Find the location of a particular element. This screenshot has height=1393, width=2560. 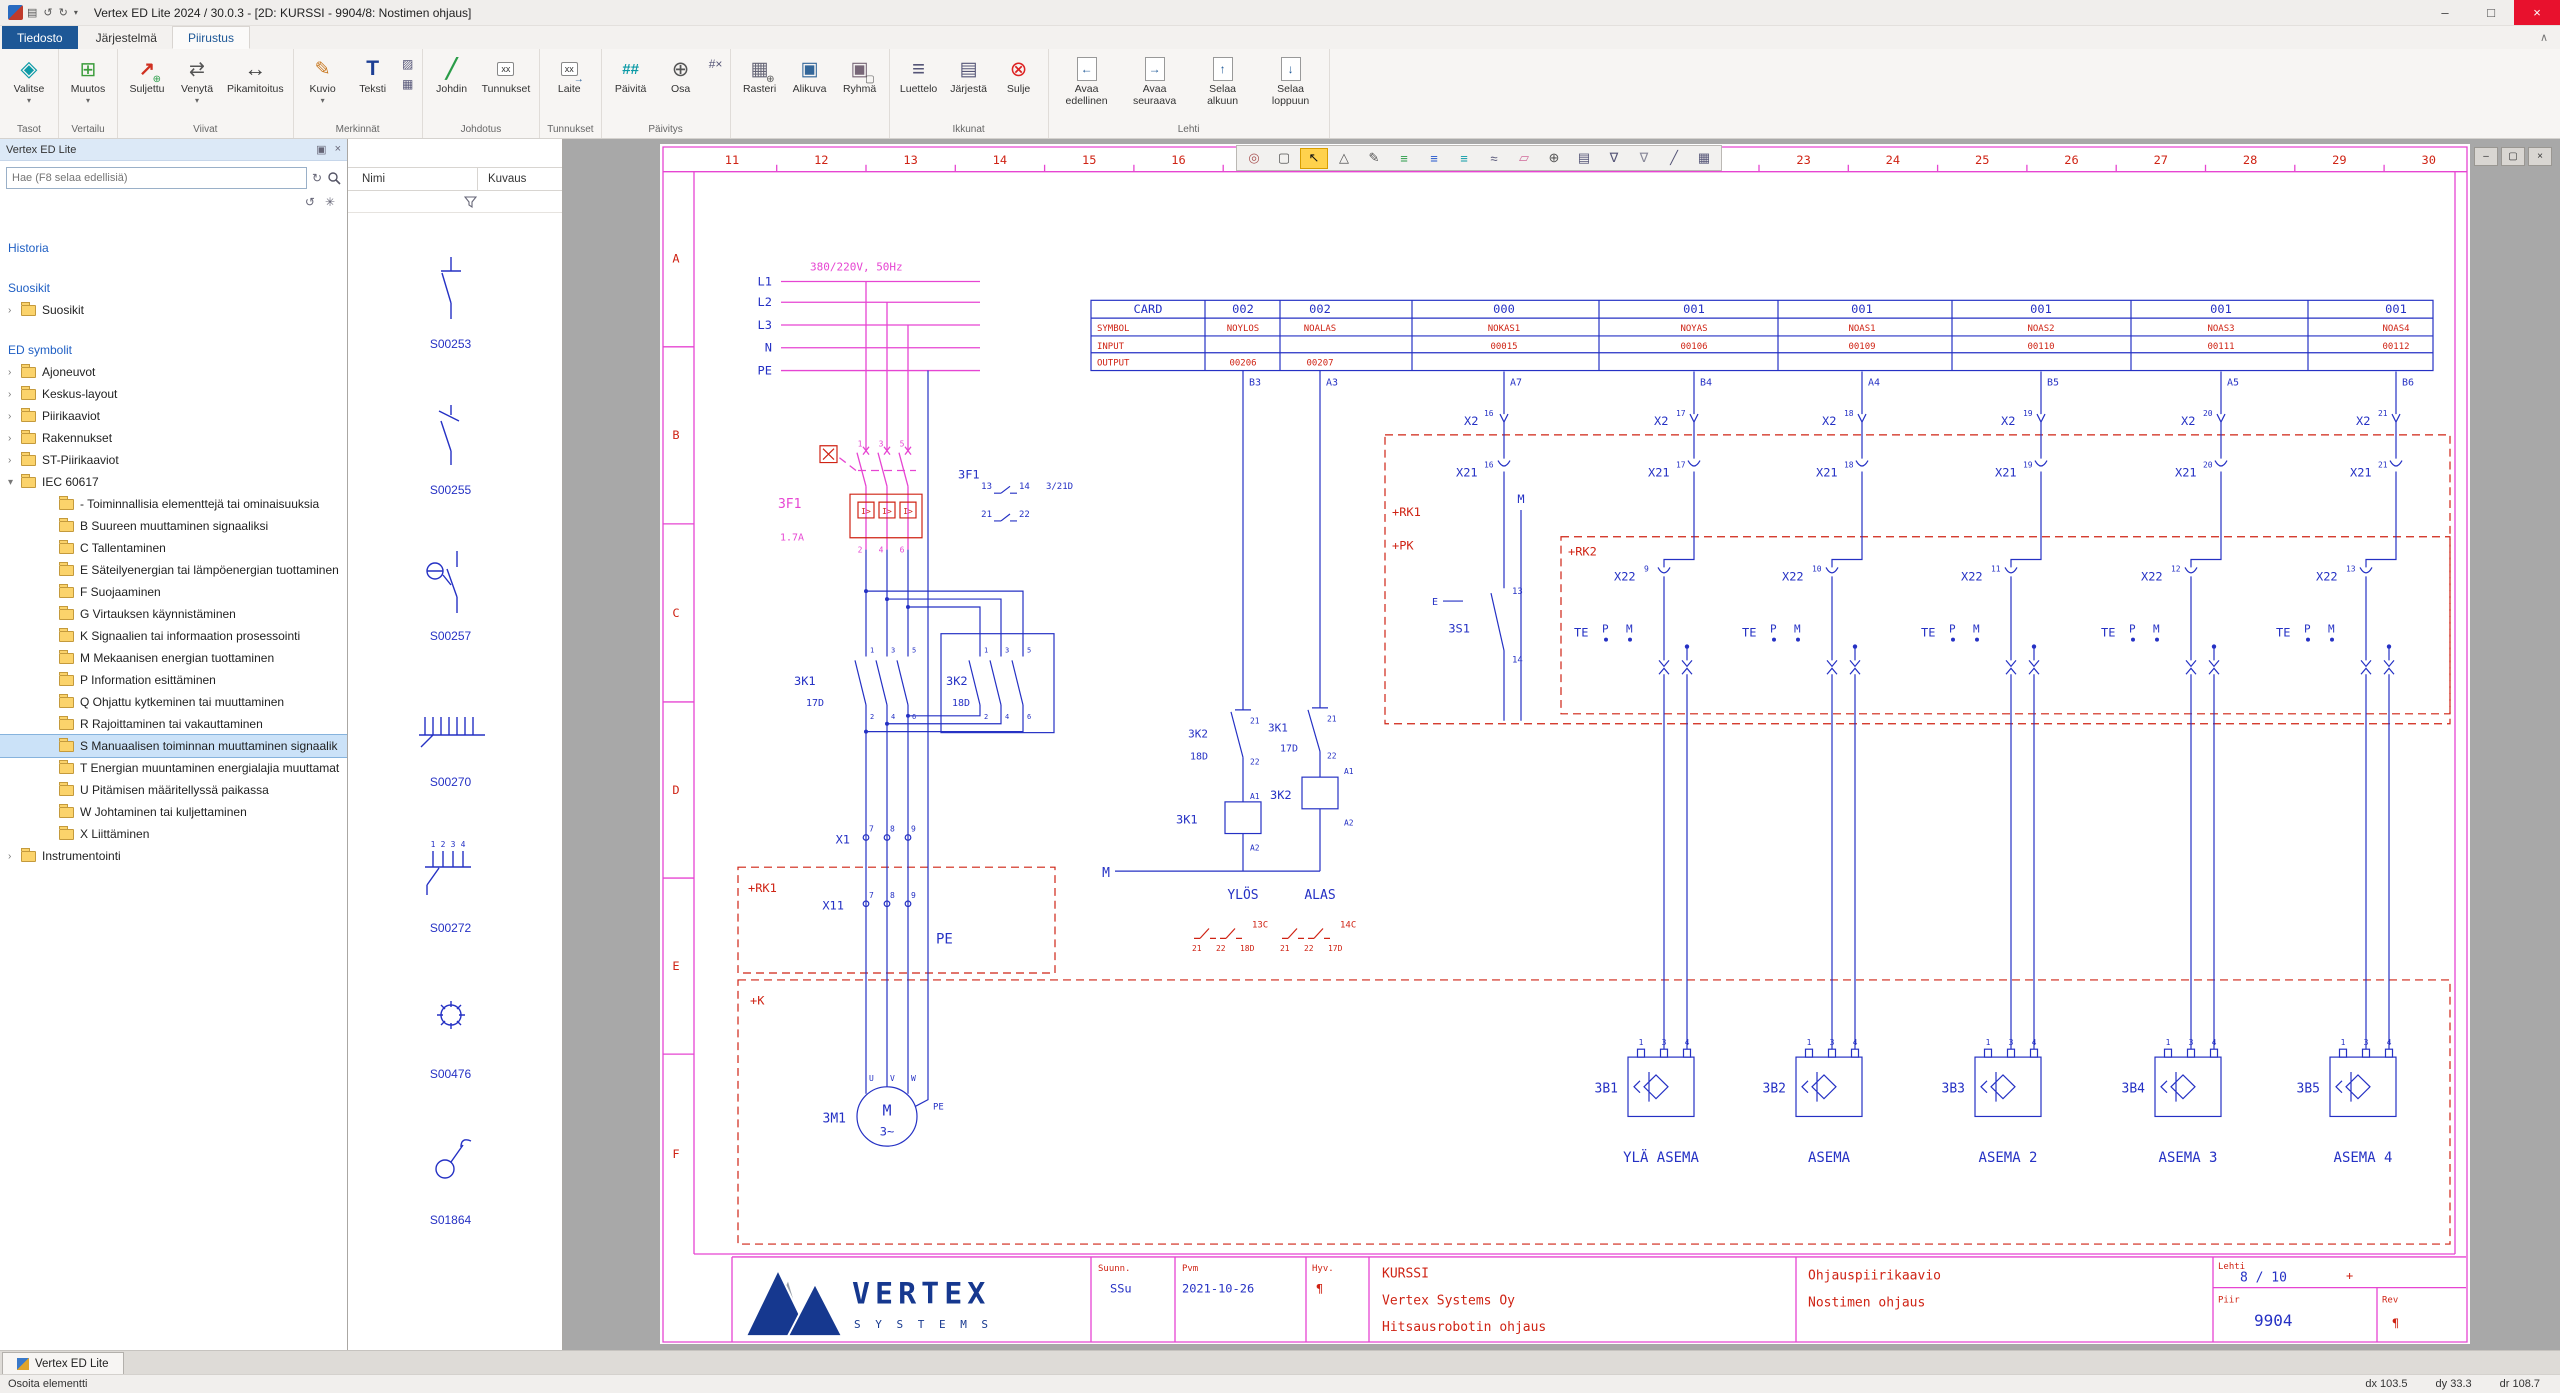

symbol-item-s00255: S00255 is located at coordinates (450, 432).